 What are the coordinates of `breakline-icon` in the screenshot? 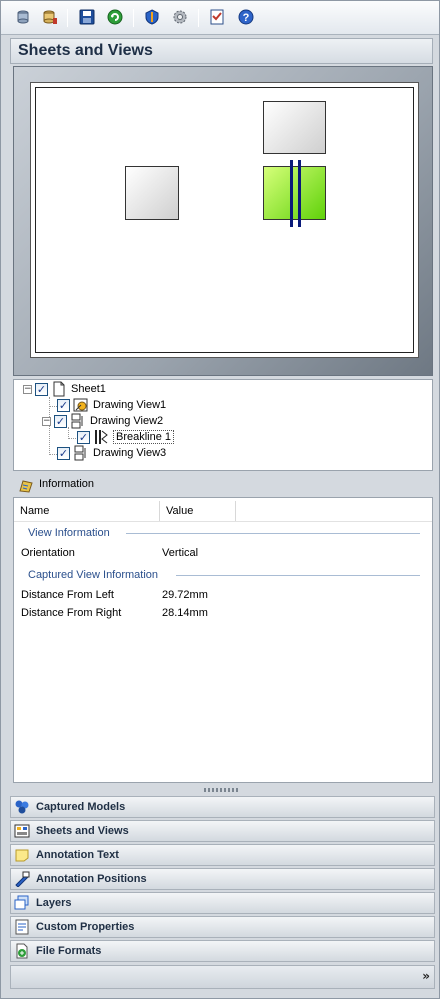 It's located at (101, 437).